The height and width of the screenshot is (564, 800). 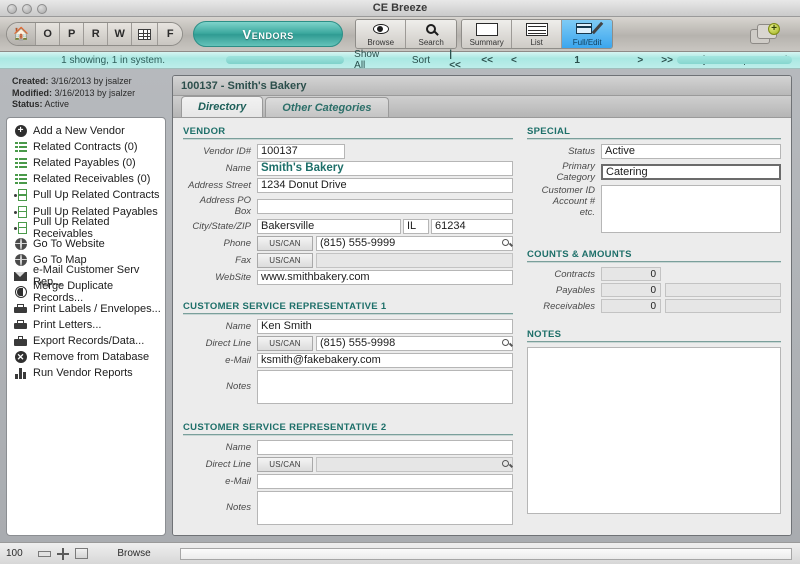 I want to click on list-button: List, so click(x=537, y=34).